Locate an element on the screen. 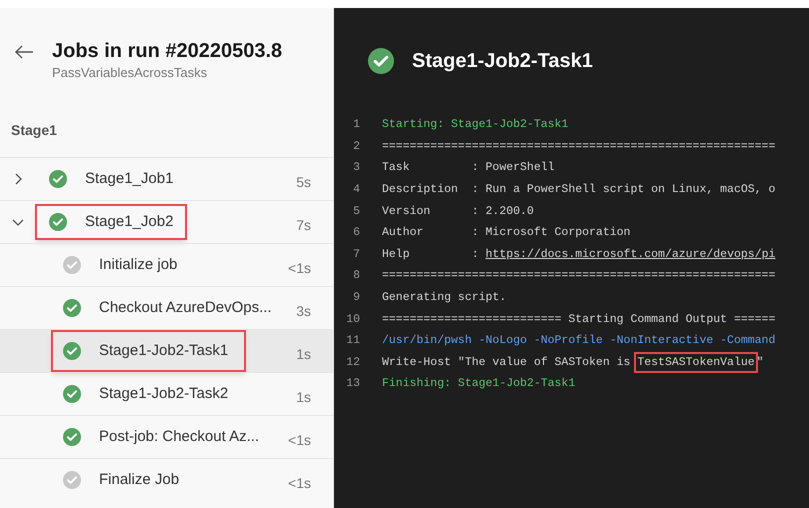 The height and width of the screenshot is (508, 809). quote-mark: " is located at coordinates (760, 362).